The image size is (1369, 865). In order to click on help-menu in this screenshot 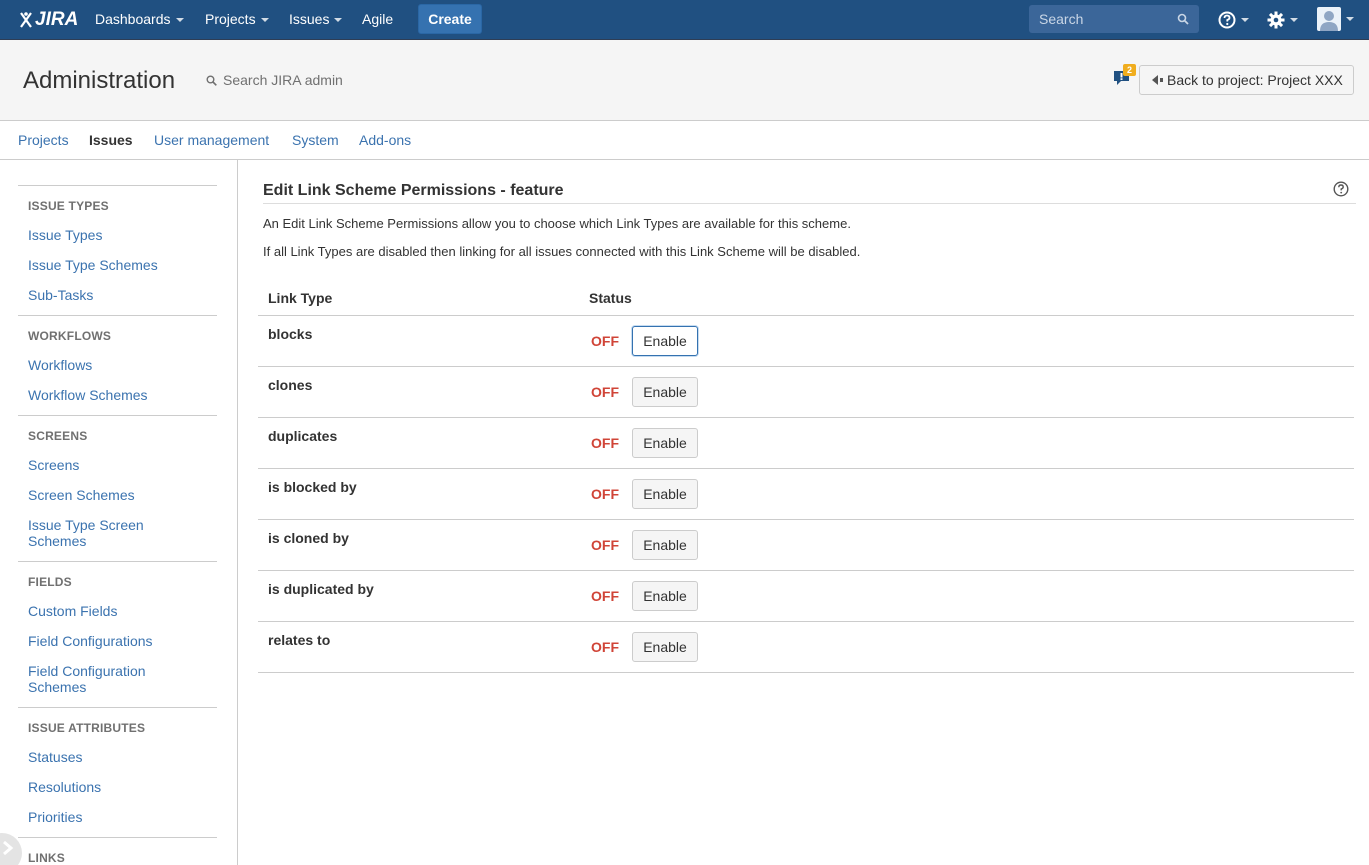, I will do `click(1233, 20)`.